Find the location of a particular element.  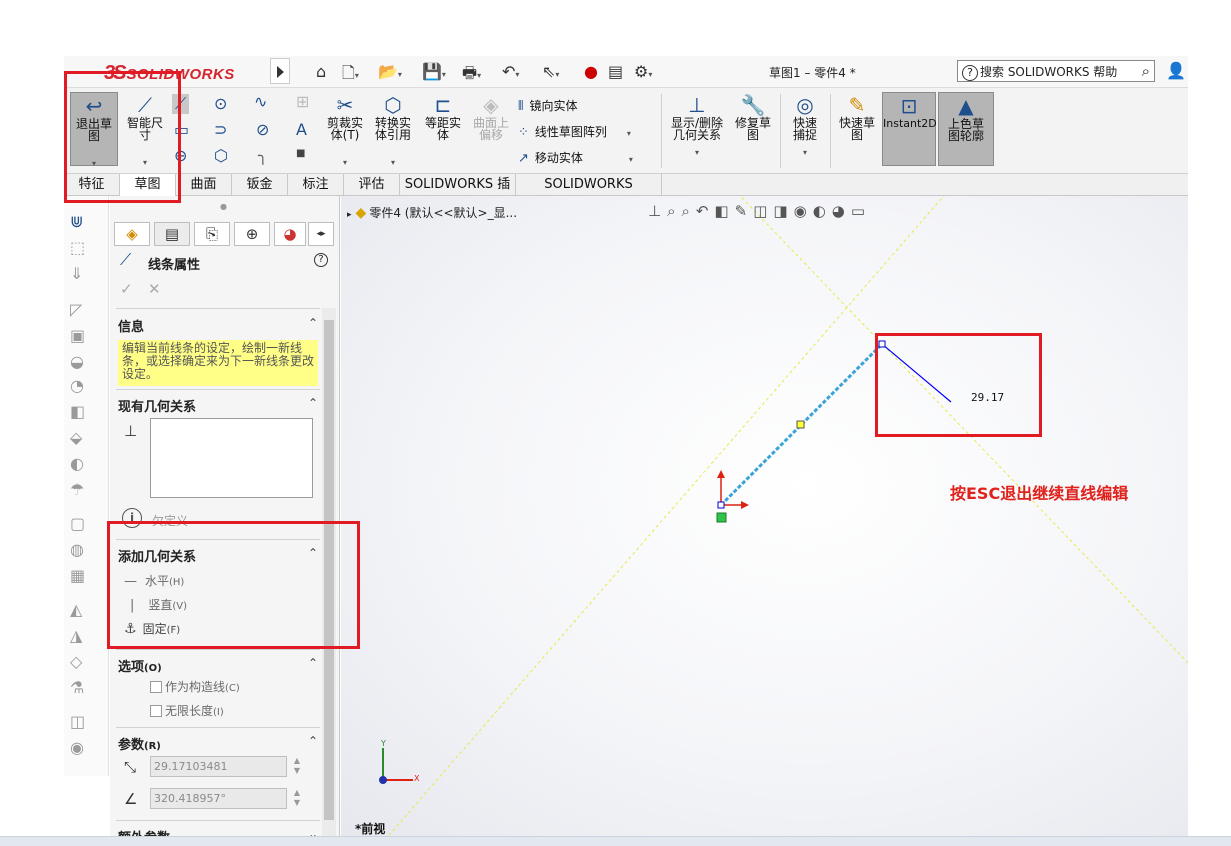

section-view-icon: ◧ is located at coordinates (724, 211).